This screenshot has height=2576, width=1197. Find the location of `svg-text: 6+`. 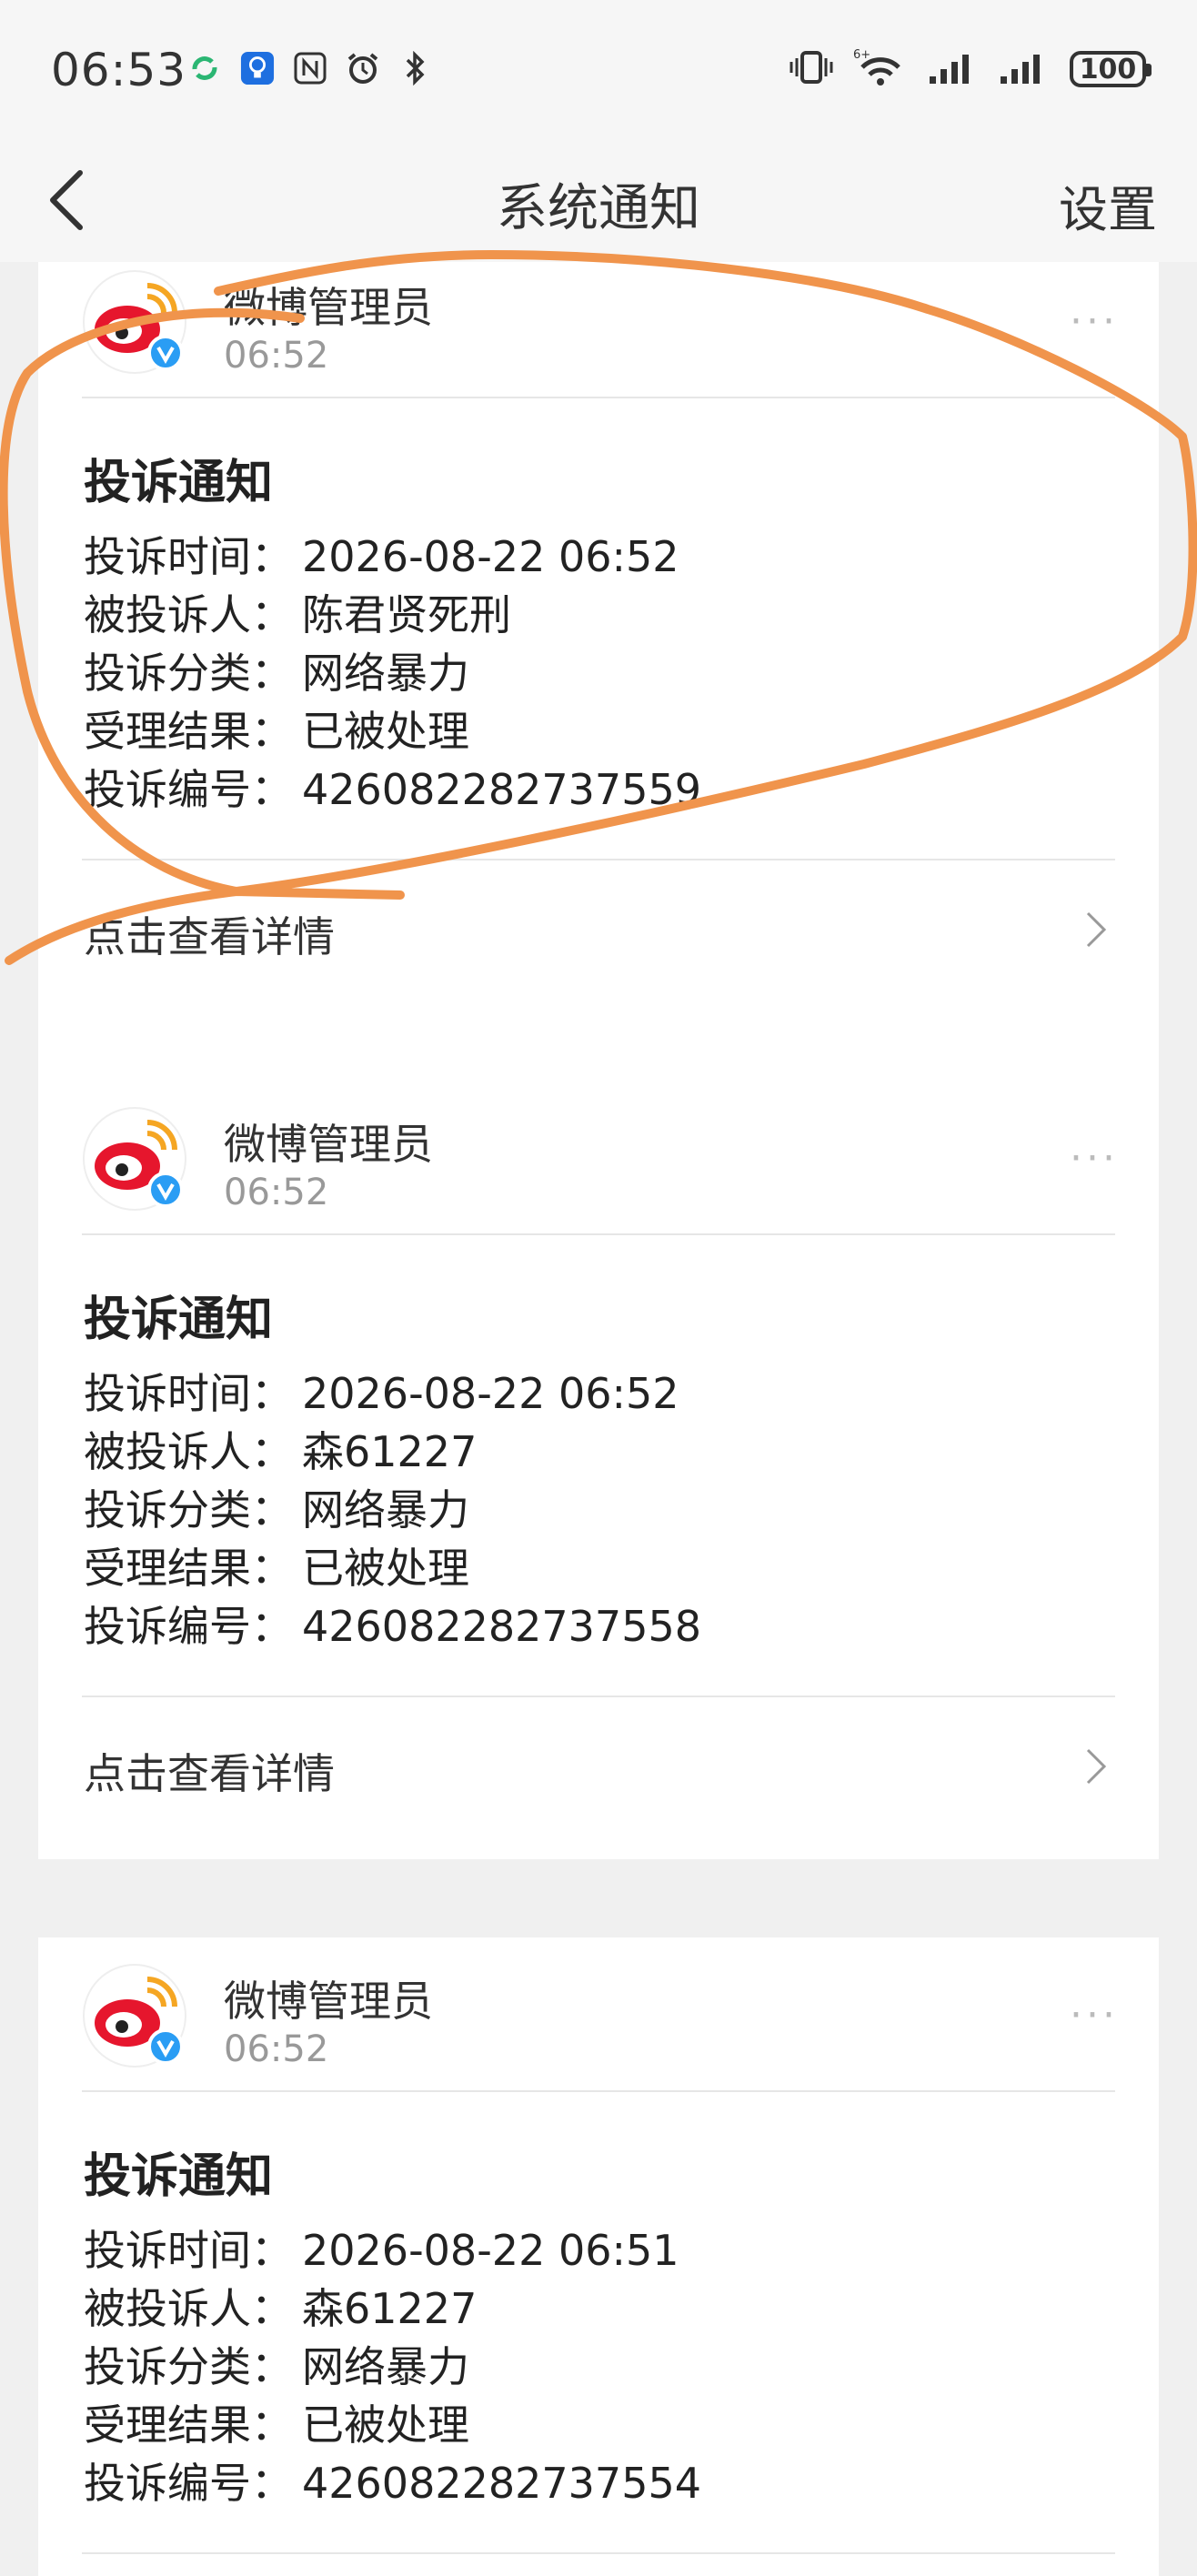

svg-text: 6+ is located at coordinates (861, 55).